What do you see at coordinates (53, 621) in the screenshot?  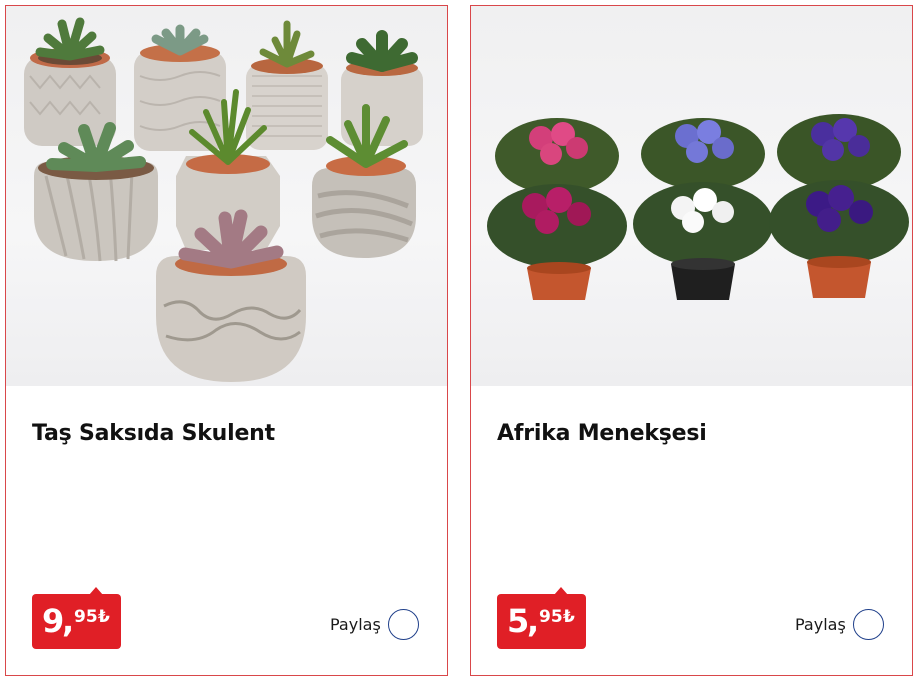 I see `price-integer: 9` at bounding box center [53, 621].